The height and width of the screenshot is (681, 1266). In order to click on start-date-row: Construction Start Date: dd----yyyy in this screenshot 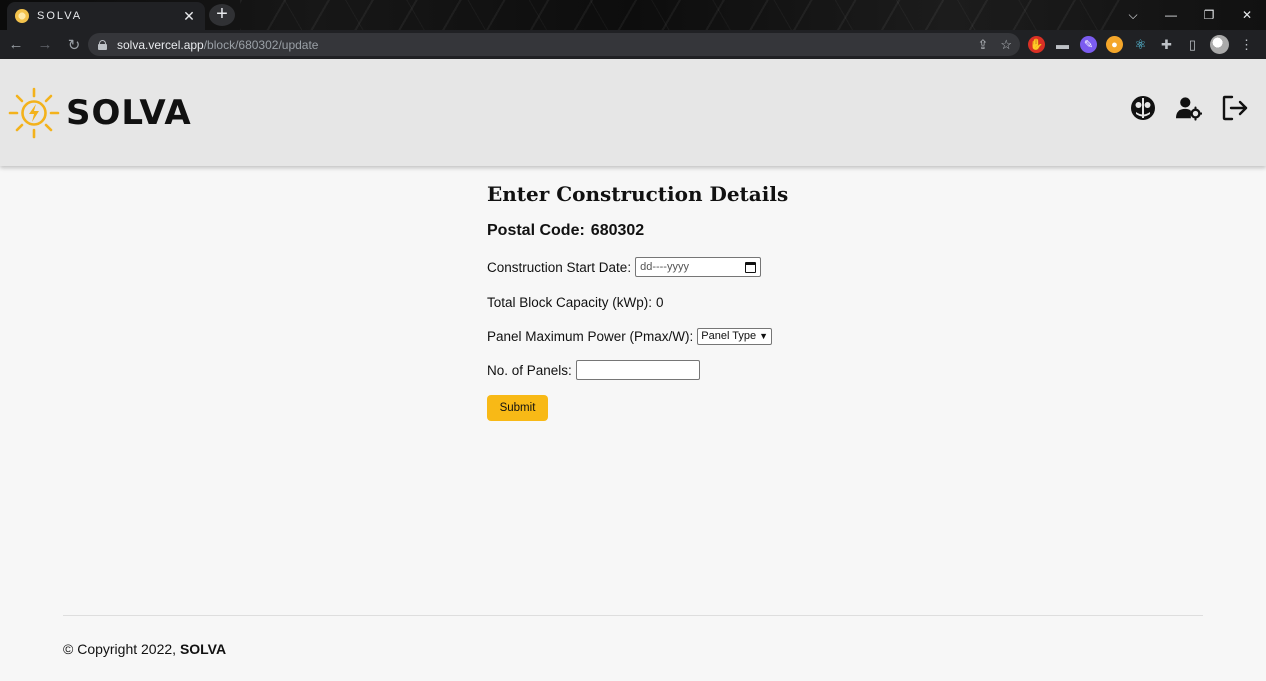, I will do `click(687, 267)`.